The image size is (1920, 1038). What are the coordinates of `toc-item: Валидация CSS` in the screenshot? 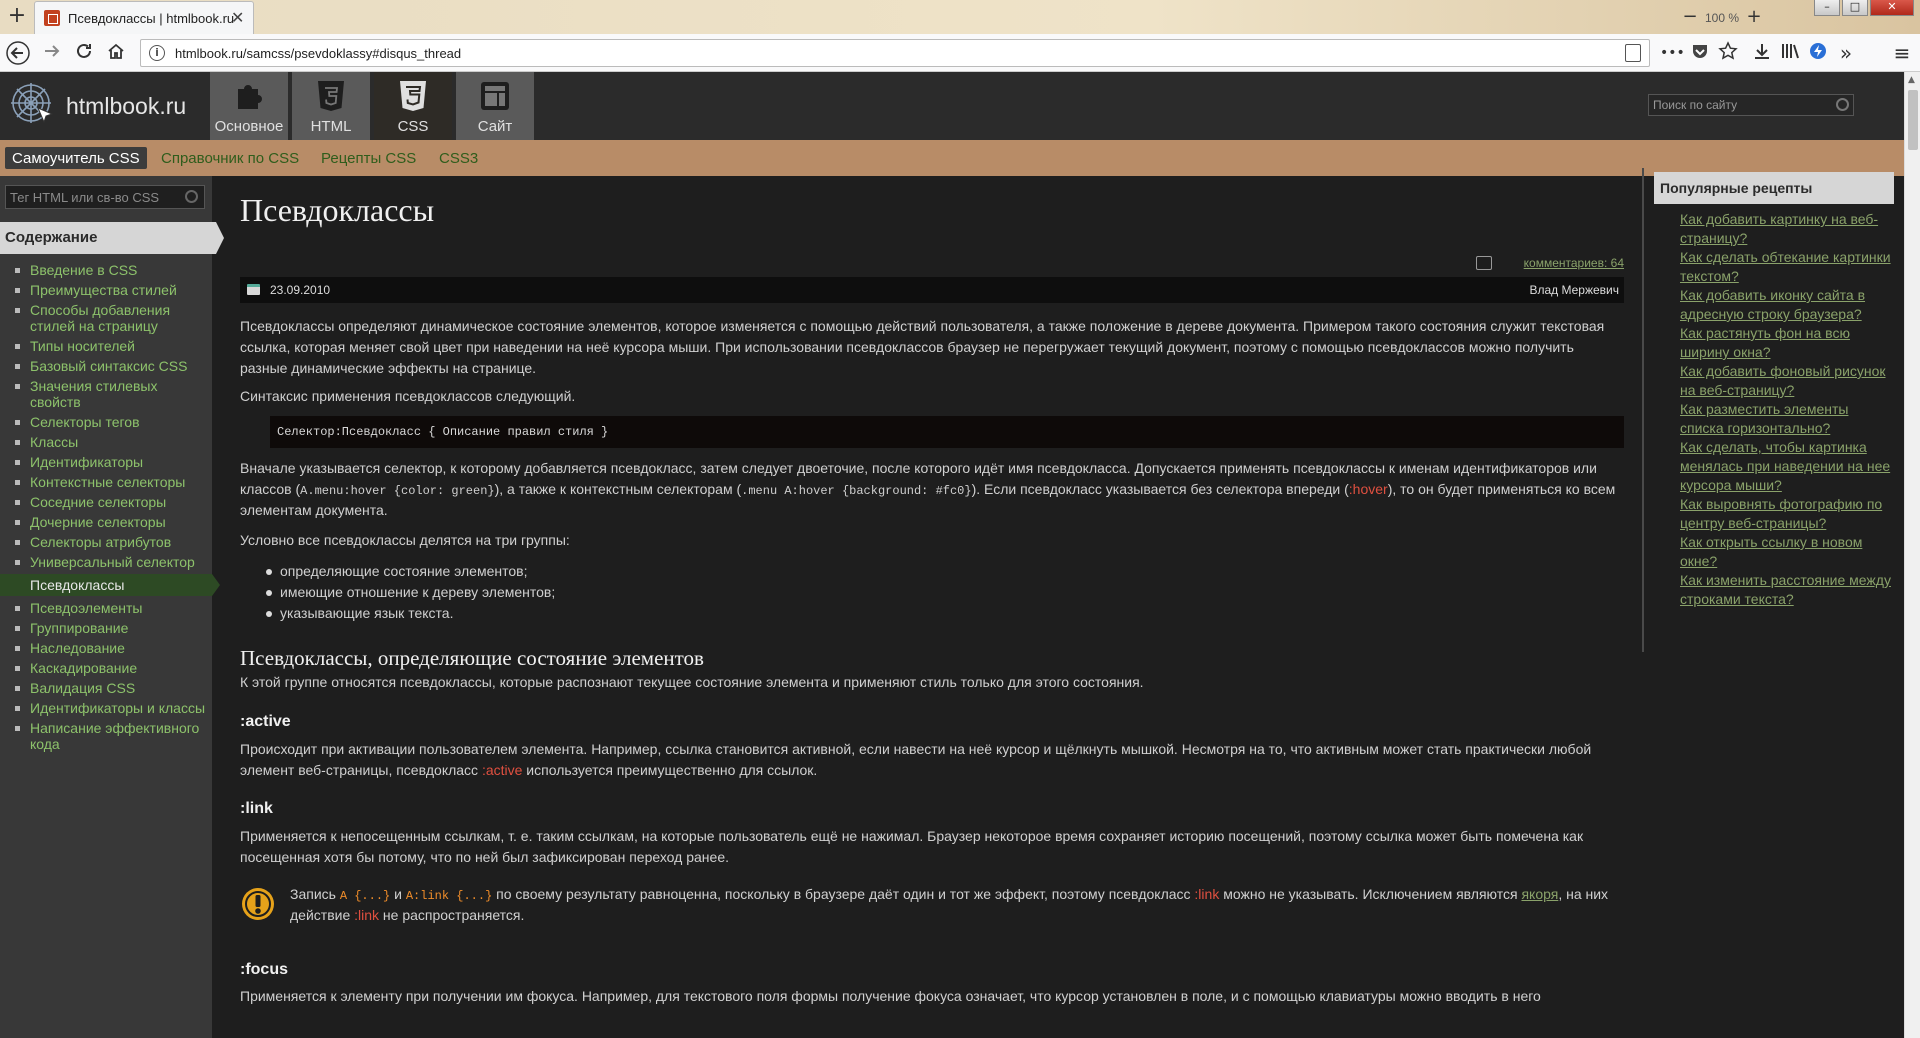 It's located at (106, 688).